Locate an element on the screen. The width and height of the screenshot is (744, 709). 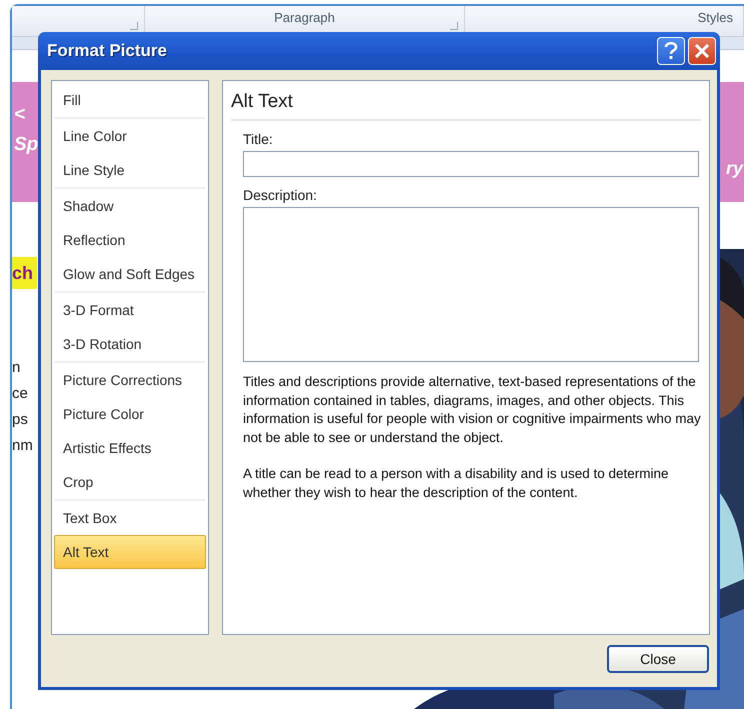
category-item: Alt Text is located at coordinates (130, 552).